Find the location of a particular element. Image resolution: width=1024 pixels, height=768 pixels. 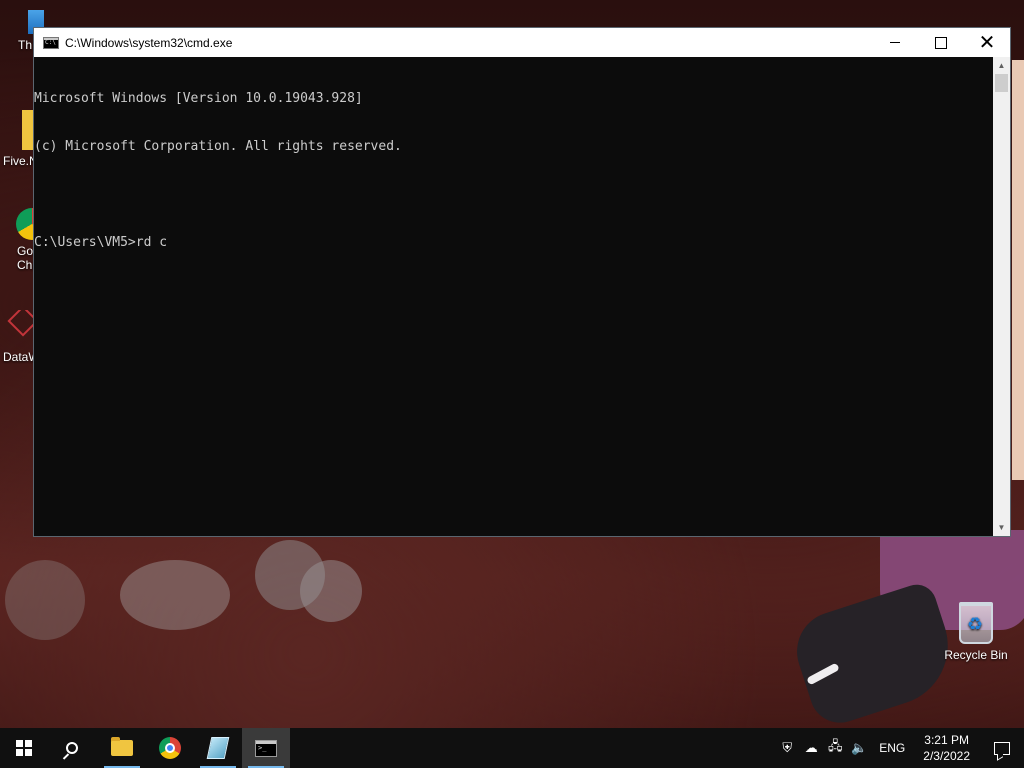

volume-muted-icon: 🔈 is located at coordinates (859, 748).